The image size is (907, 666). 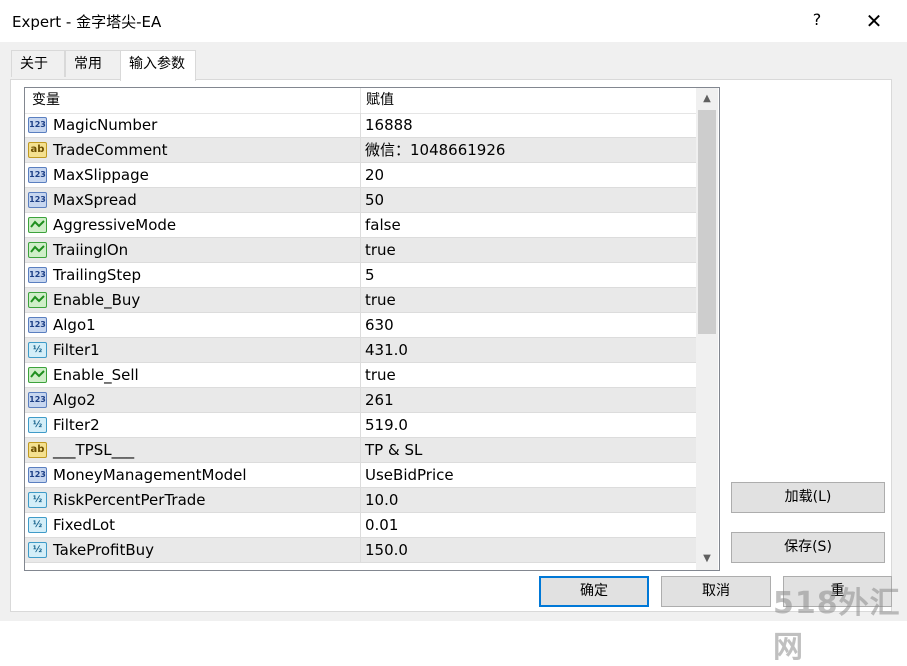 I want to click on table-row: ab TradeComment 微信：1048661926, so click(x=360, y=150).